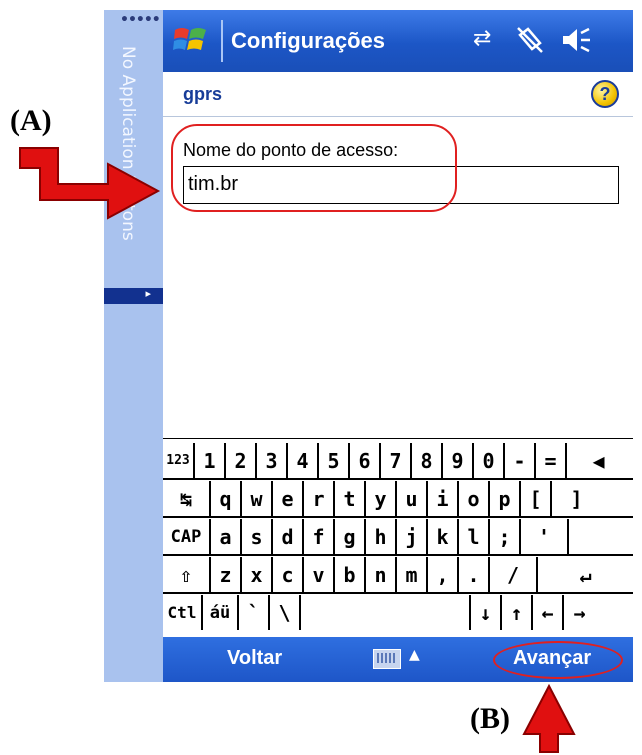  Describe the element at coordinates (412, 536) in the screenshot. I see `key: j` at that location.